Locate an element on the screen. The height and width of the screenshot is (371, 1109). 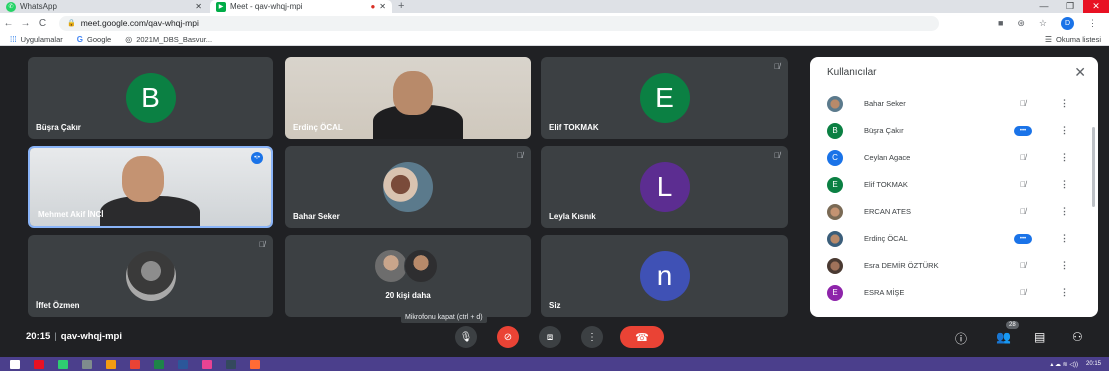
participant-name: ERCAN ATES is located at coordinates (887, 211).